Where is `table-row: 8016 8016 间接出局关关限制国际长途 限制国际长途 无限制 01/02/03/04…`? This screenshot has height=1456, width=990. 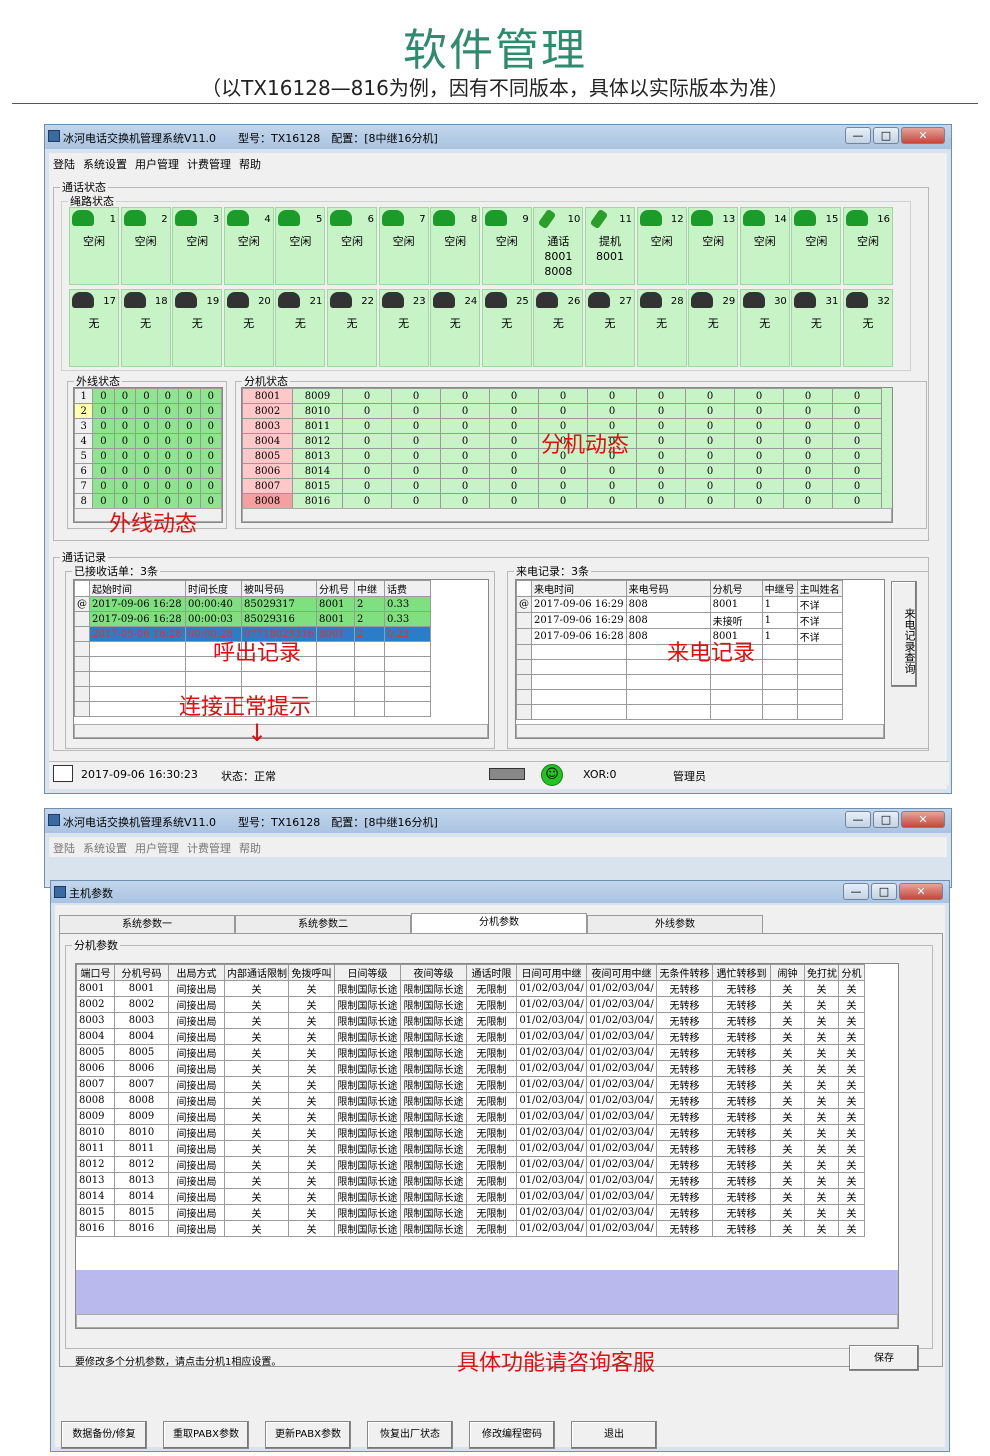 table-row: 8016 8016 间接出局关关限制国际长途 限制国际长途 无限制 01/02/03/04… is located at coordinates (470, 1228).